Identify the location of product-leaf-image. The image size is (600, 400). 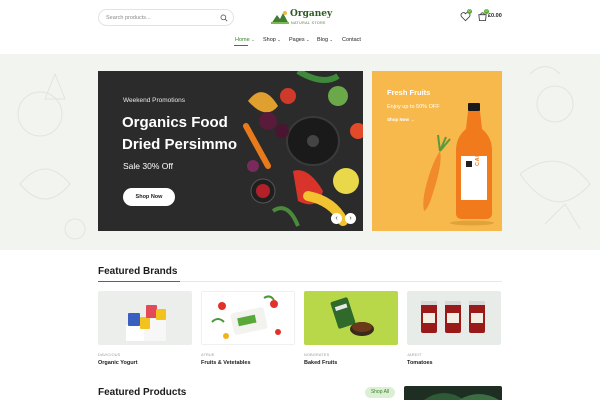
(461, 396).